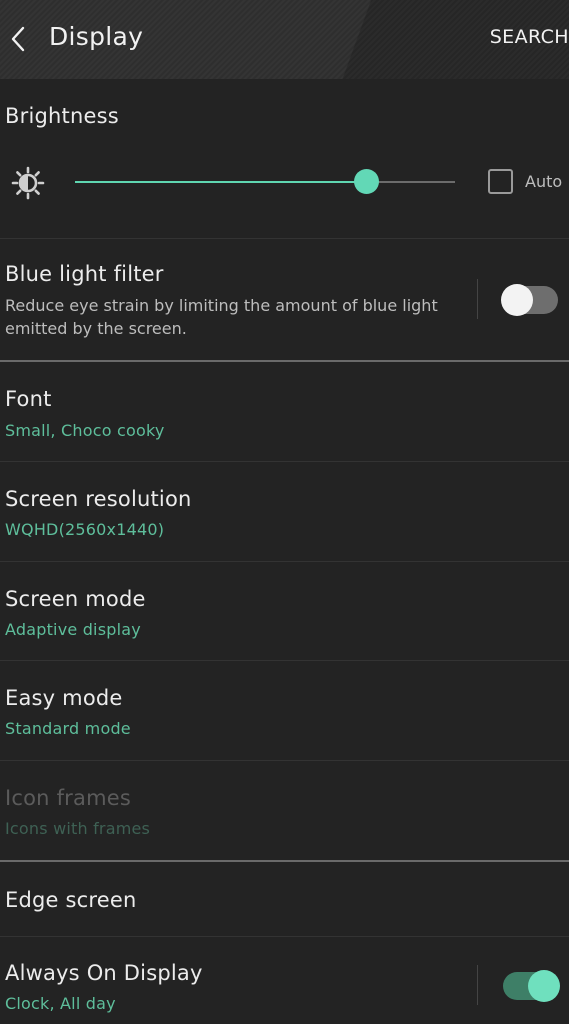  I want to click on icon-frames-row, so click(284, 810).